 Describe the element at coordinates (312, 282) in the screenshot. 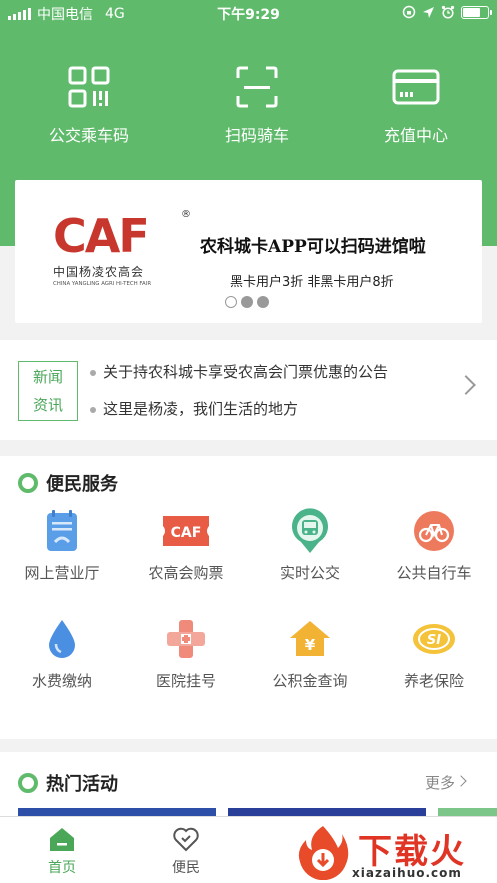

I see `banner-subtitle: 黑卡用户3折 非黑卡用户8折` at that location.